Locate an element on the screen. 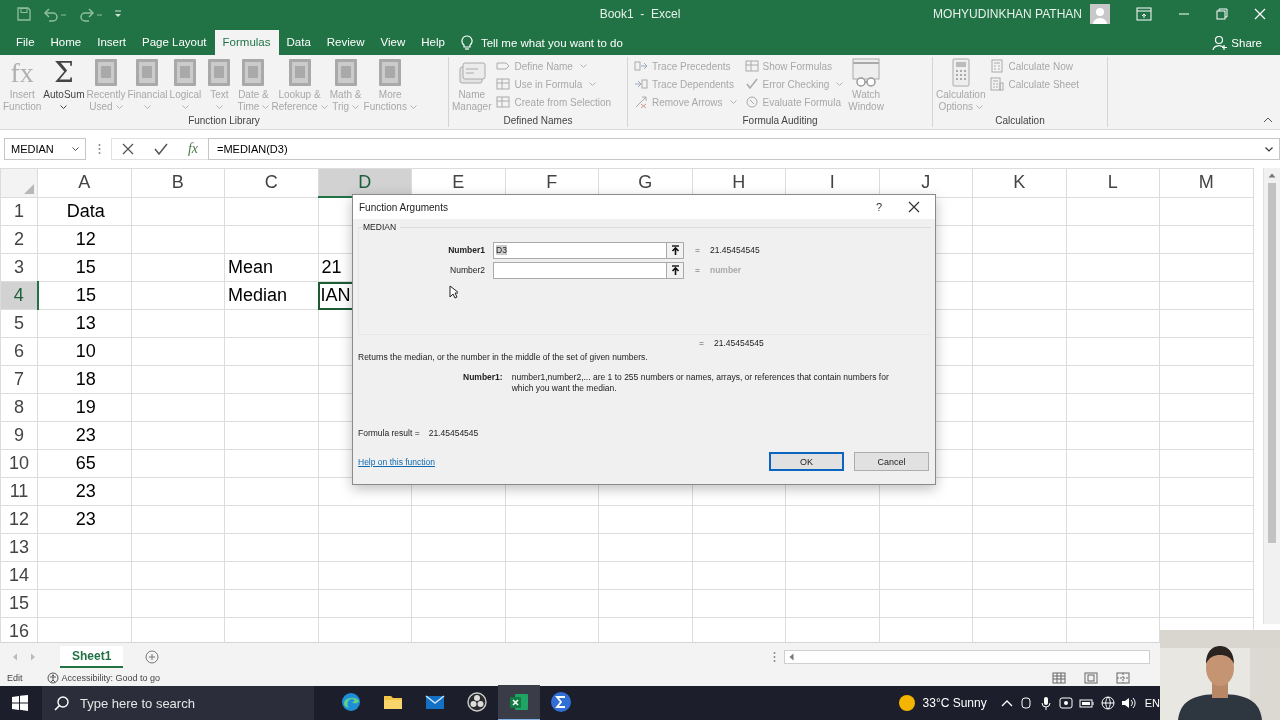 Image resolution: width=1280 pixels, height=720 pixels. column-header: A is located at coordinates (84, 182).